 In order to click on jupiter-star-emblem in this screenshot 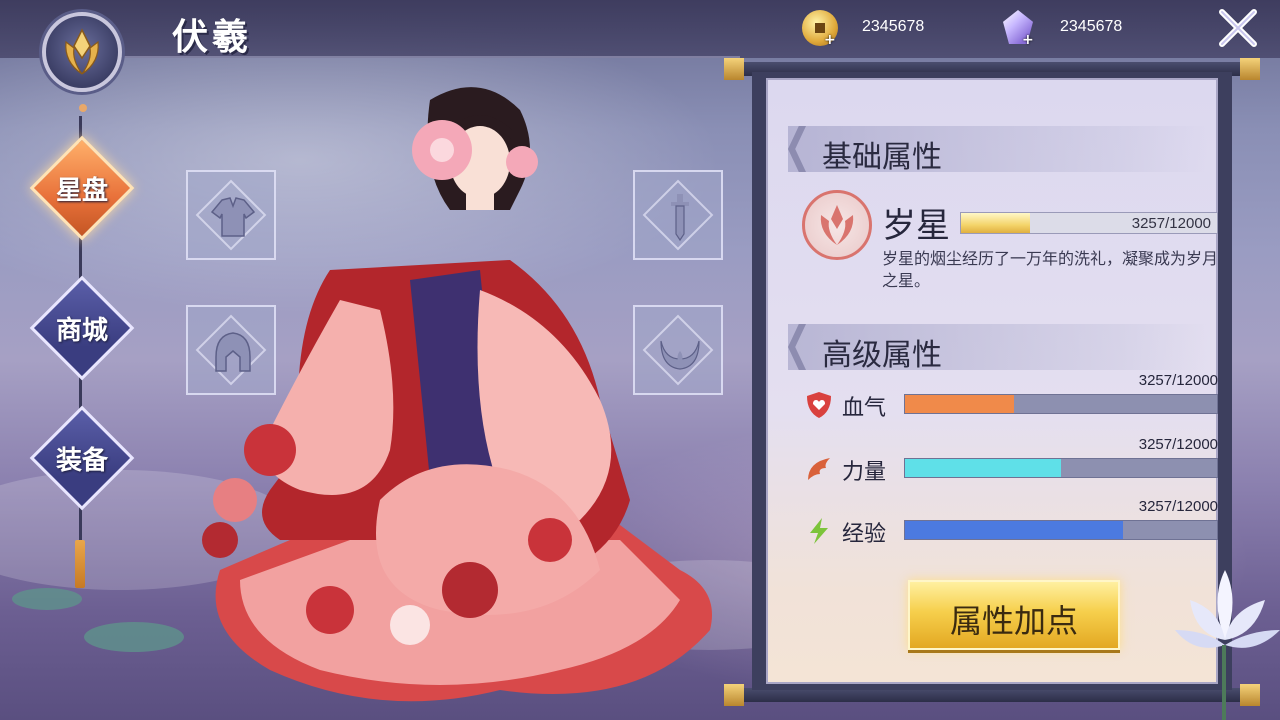, I will do `click(837, 225)`.